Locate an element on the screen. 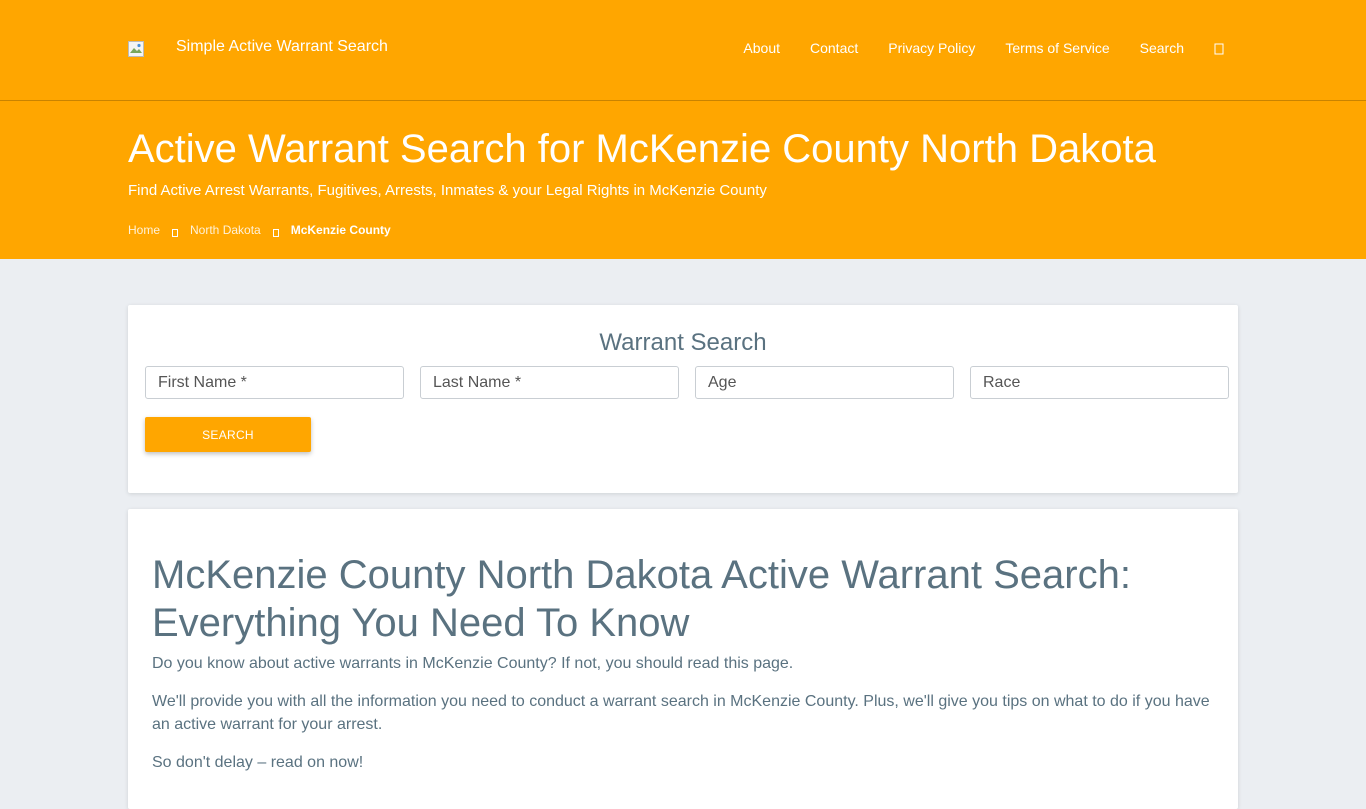 Image resolution: width=1366 pixels, height=809 pixels. race-input is located at coordinates (1099, 382).